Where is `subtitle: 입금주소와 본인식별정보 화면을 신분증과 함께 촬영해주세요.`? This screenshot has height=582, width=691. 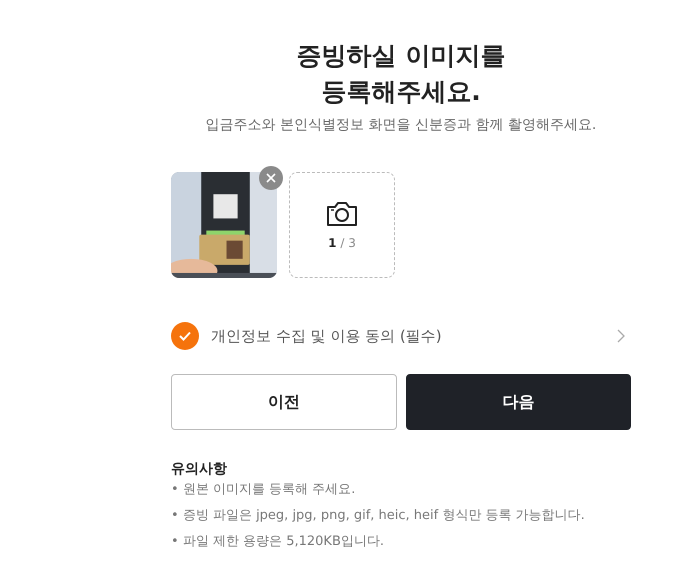
subtitle: 입금주소와 본인식별정보 화면을 신분증과 함께 촬영해주세요. is located at coordinates (401, 125).